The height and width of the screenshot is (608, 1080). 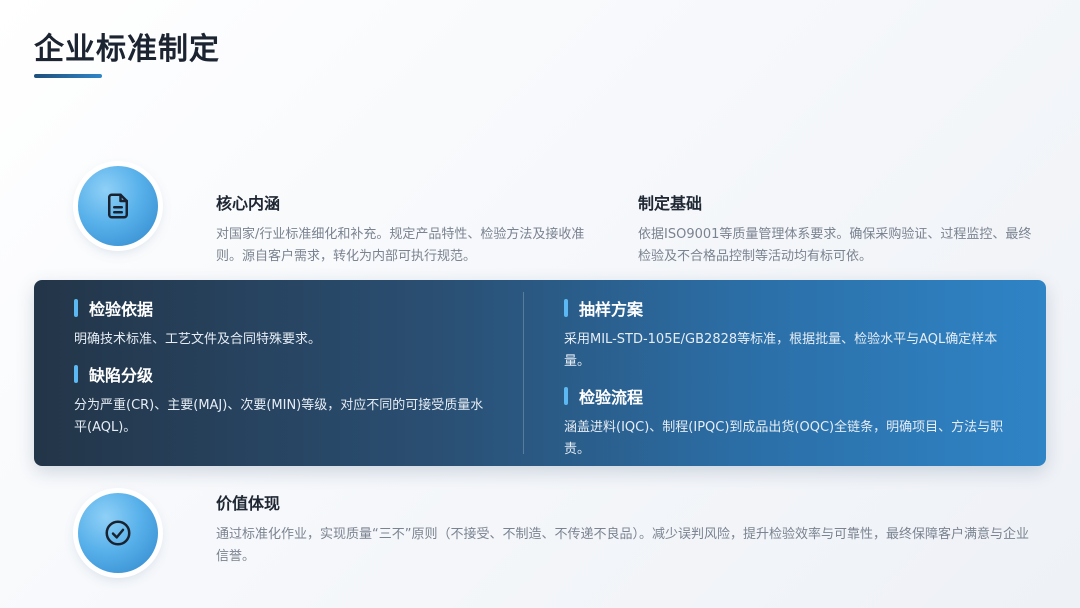 I want to click on band-item-title: 检验流程, so click(x=611, y=397).